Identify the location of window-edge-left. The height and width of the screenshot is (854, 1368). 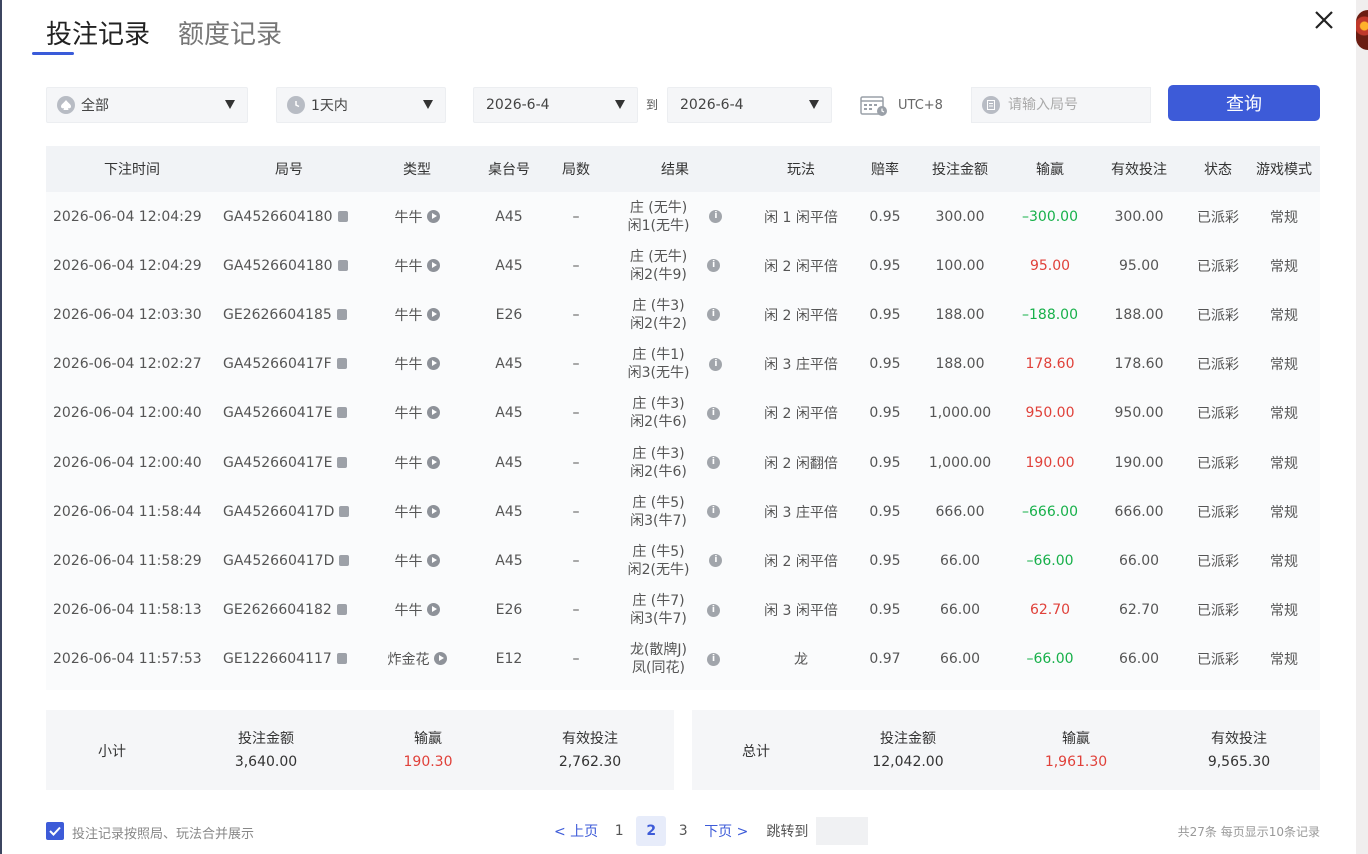
(1, 427).